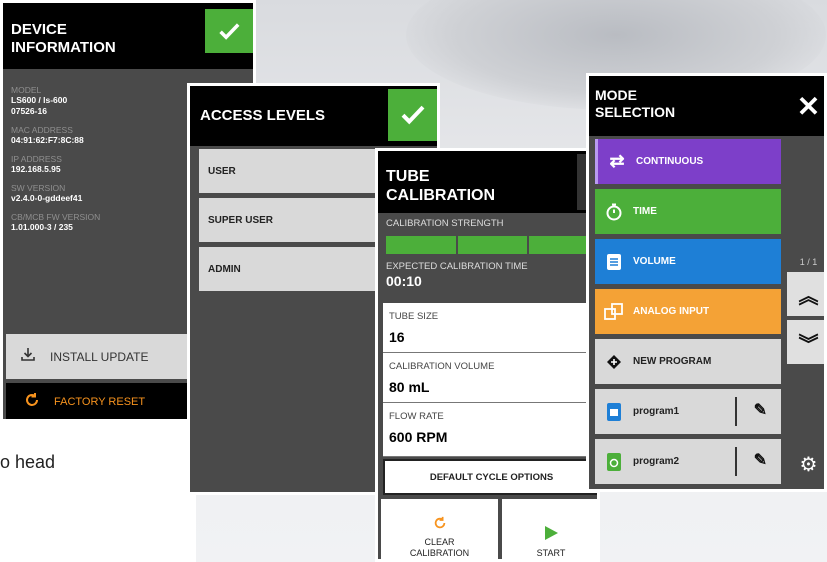 Image resolution: width=827 pixels, height=562 pixels. Describe the element at coordinates (241, 220) in the screenshot. I see `access-level-label: SUPER USER` at that location.